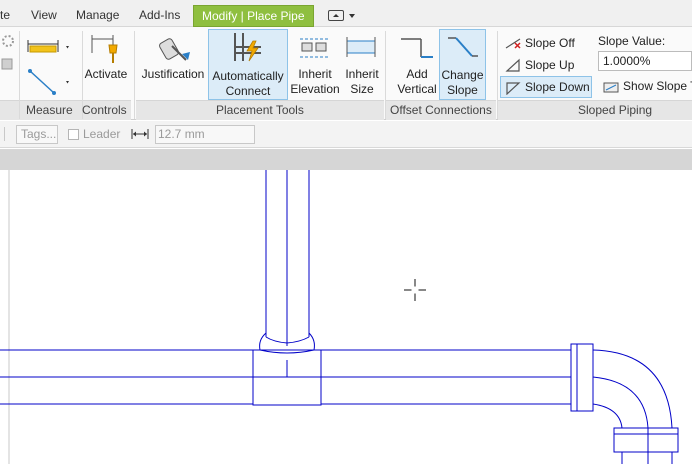  I want to click on panel-title-measure: Measure, so click(49, 110).